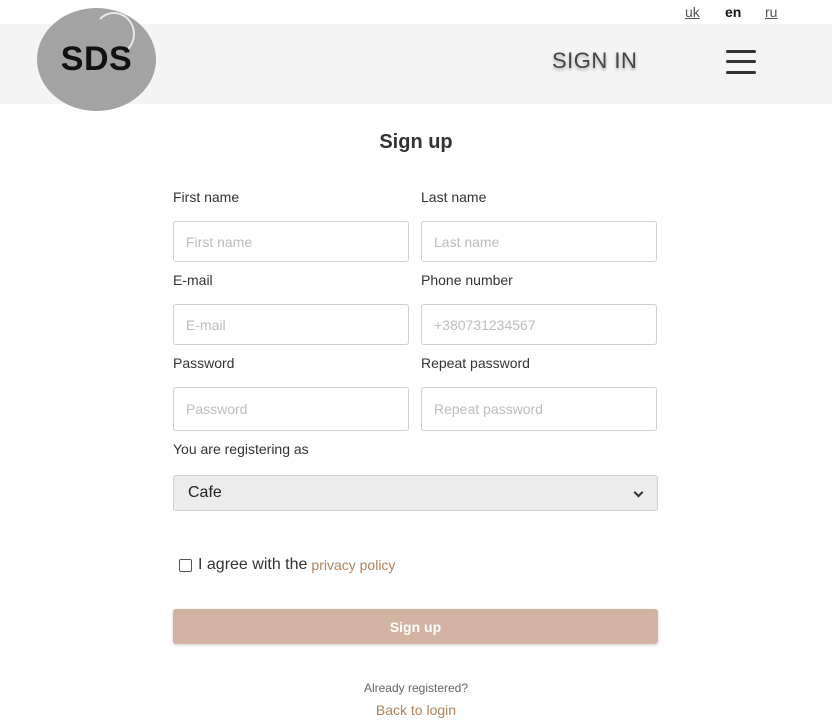 Image resolution: width=832 pixels, height=727 pixels. I want to click on hamburger-menu-icon, so click(741, 62).